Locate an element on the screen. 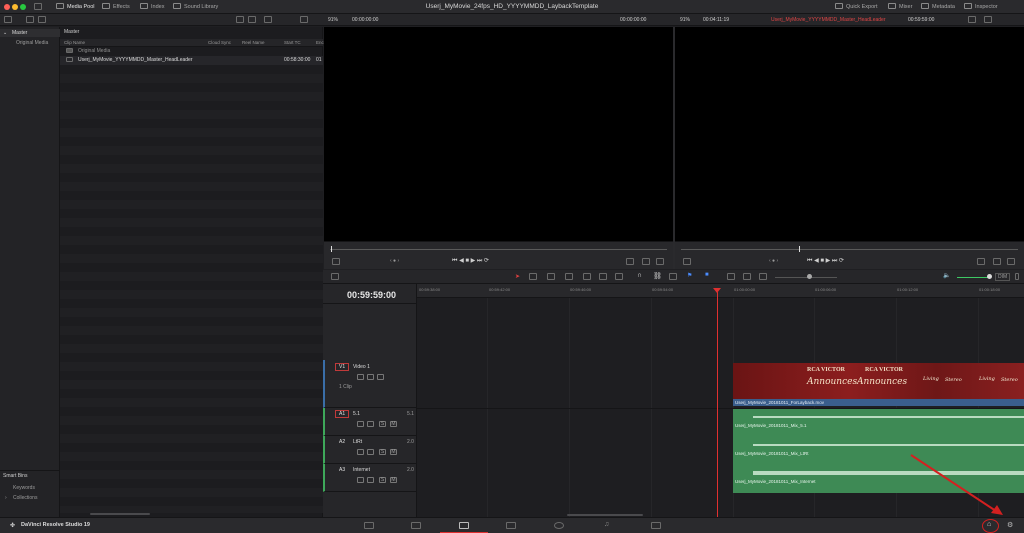 This screenshot has width=1024, height=533. audio-clip-a1: Userj_MyMovie_20181011_Mix_5.1 is located at coordinates (878, 423).